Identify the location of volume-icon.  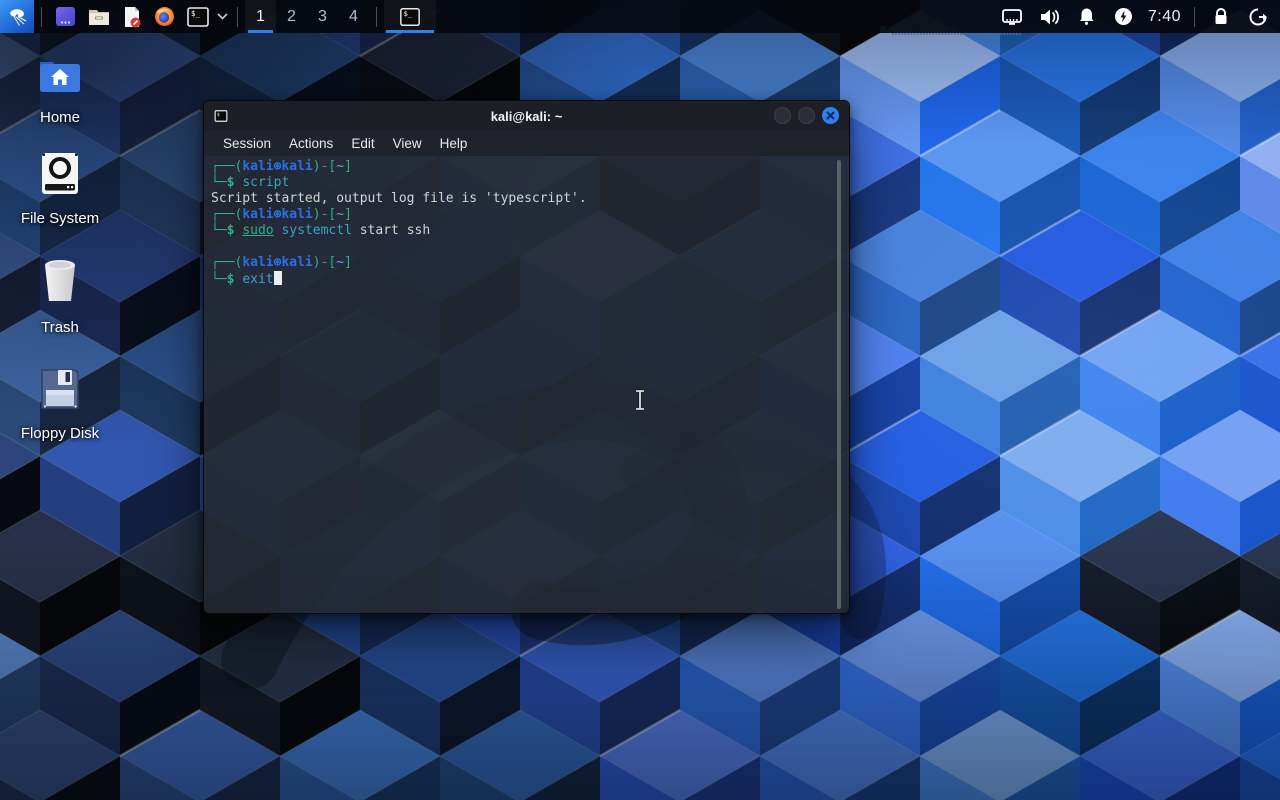
(1049, 16).